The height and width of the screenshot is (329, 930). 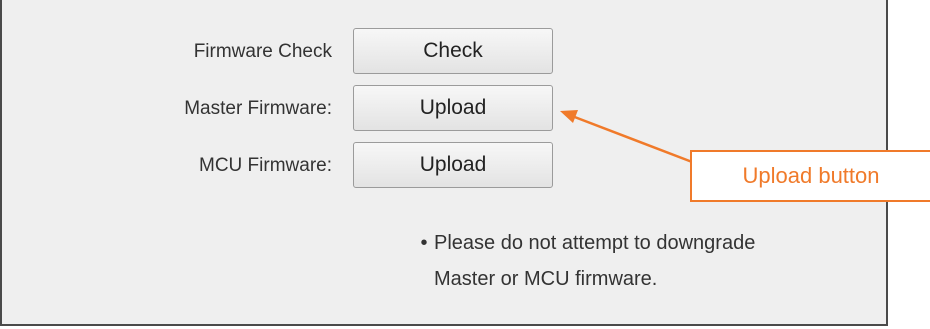 I want to click on downgrade-warning-line-2: Master or MCU firmware., so click(x=546, y=279).